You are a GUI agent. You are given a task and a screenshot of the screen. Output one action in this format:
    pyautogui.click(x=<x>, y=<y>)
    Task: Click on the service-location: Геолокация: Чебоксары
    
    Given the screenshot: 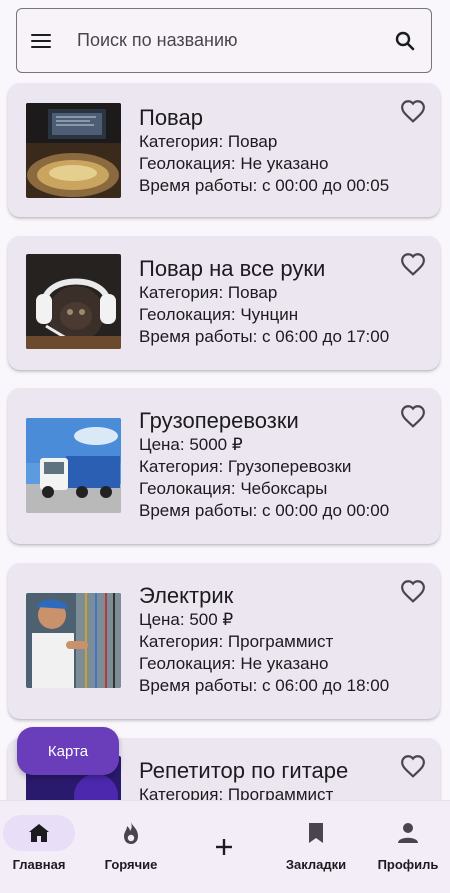 What is the action you would take?
    pyautogui.click(x=233, y=488)
    